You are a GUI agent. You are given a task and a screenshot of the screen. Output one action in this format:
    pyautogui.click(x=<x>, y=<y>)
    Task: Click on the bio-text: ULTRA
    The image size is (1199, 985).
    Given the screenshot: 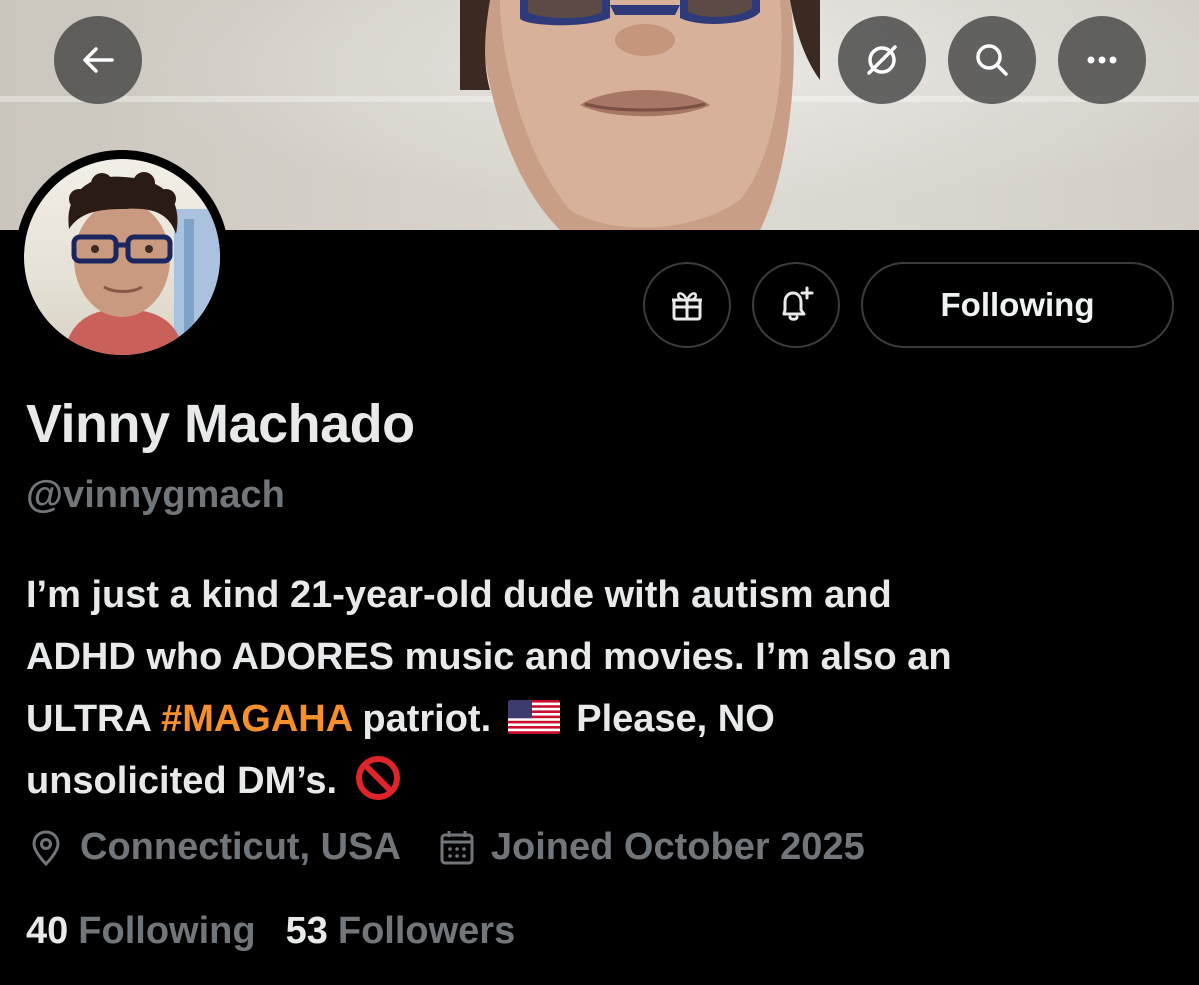 What is the action you would take?
    pyautogui.click(x=94, y=719)
    